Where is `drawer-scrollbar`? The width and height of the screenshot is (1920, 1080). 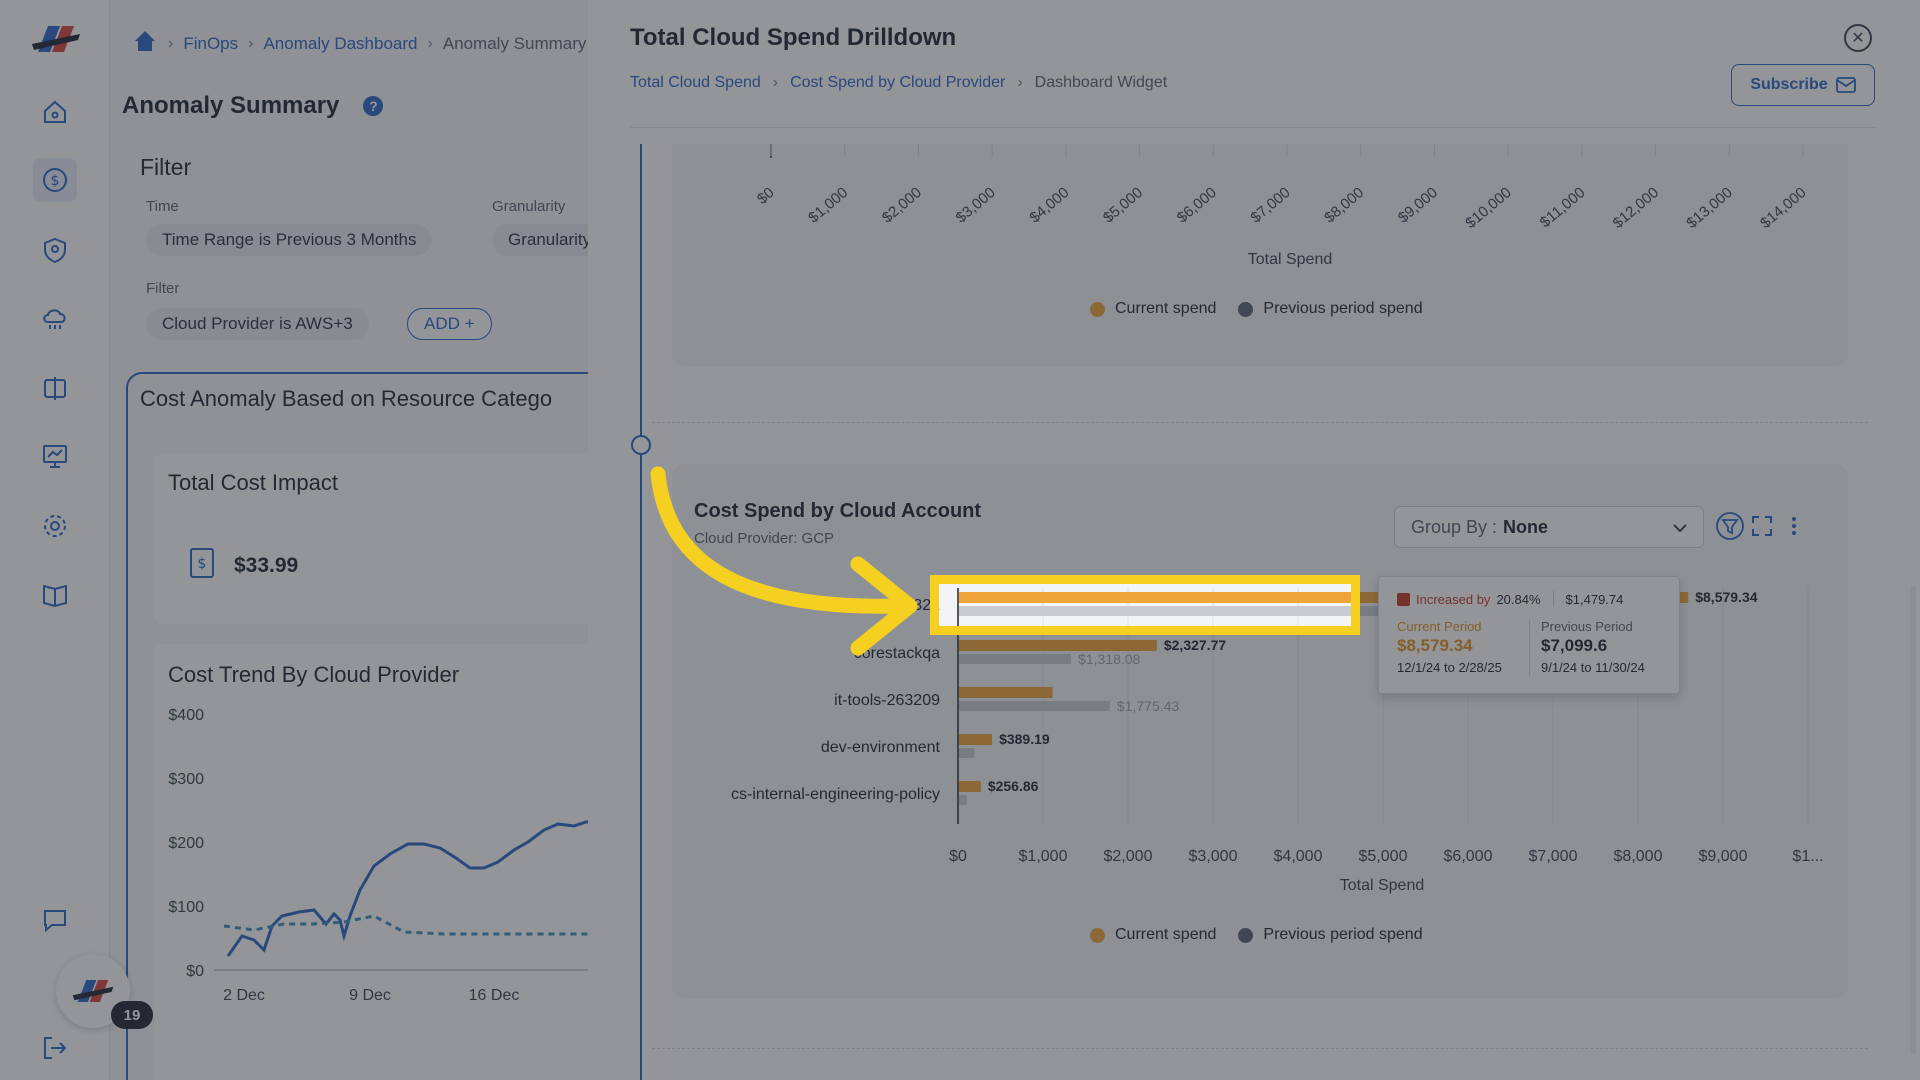
drawer-scrollbar is located at coordinates (1913, 820).